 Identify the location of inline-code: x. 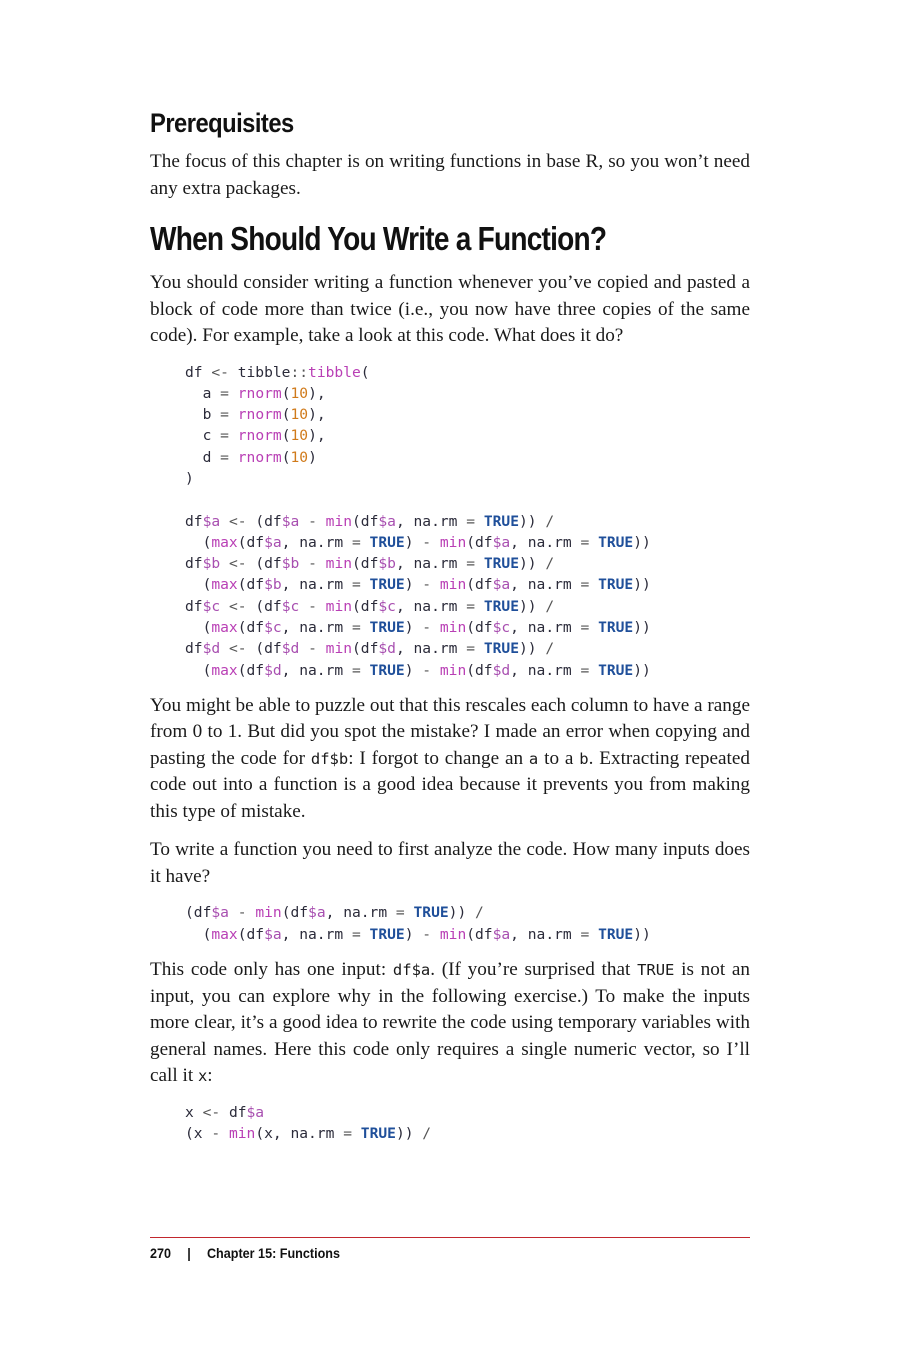
(202, 1076).